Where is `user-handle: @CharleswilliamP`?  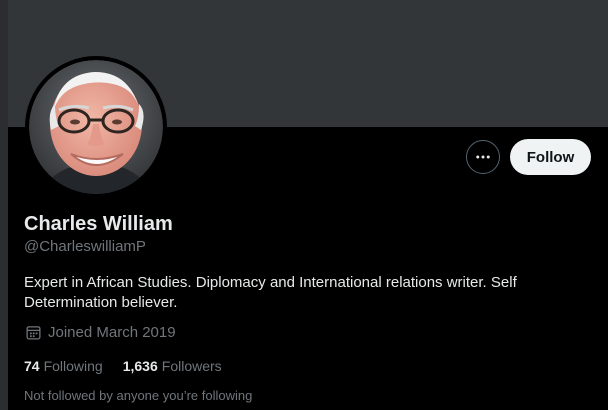 user-handle: @CharleswilliamP is located at coordinates (85, 246).